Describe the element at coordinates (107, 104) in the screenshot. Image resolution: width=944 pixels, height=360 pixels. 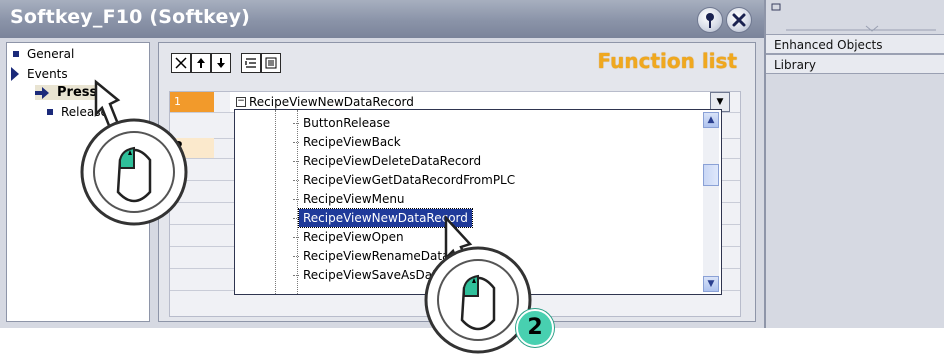
I see `hand-pointer-icon` at that location.